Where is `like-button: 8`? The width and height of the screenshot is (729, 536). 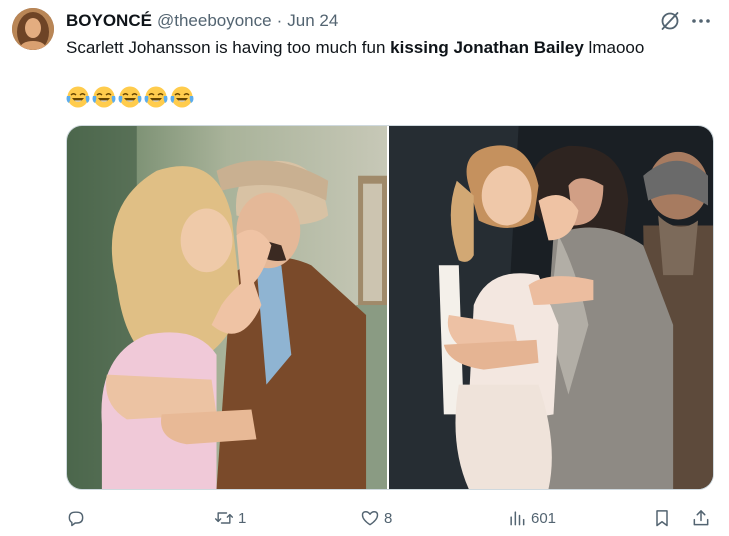 like-button: 8 is located at coordinates (376, 518).